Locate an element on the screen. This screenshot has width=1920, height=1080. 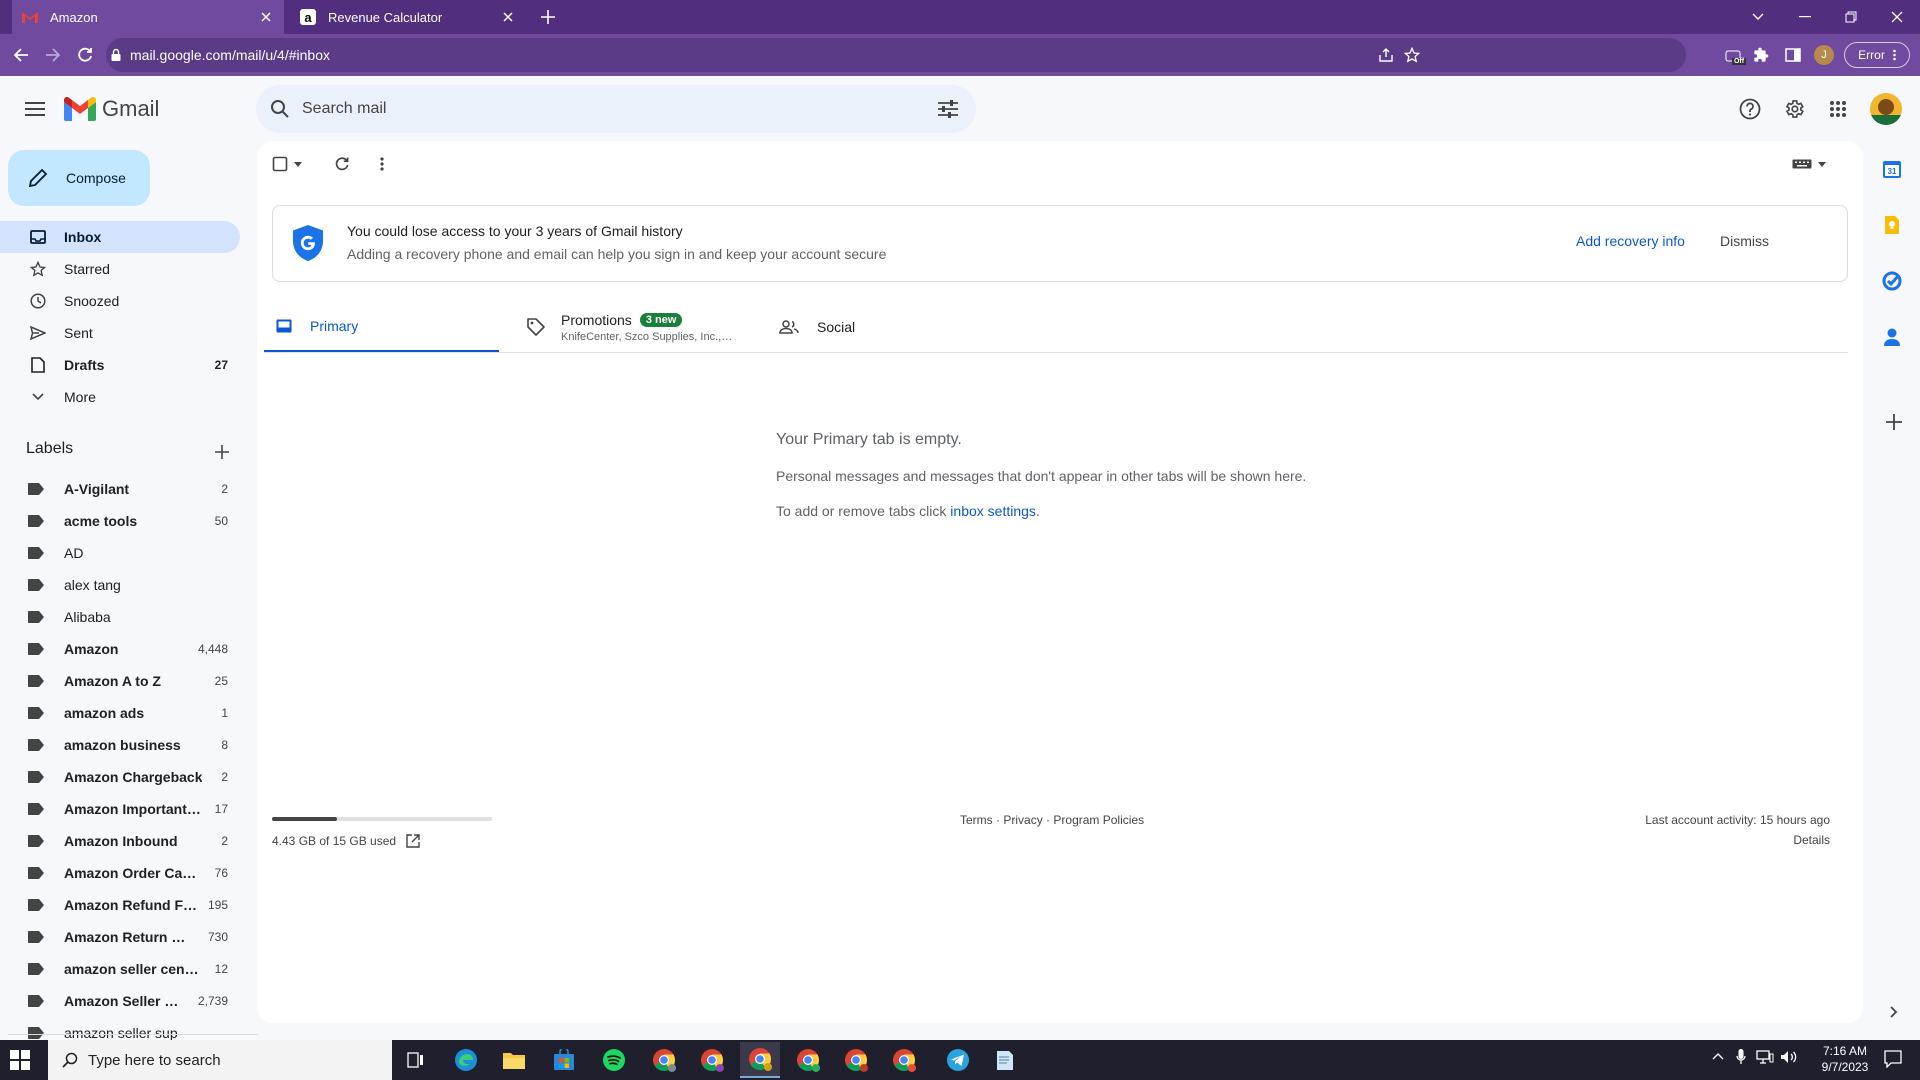
file-explorer-icon is located at coordinates (514, 1060).